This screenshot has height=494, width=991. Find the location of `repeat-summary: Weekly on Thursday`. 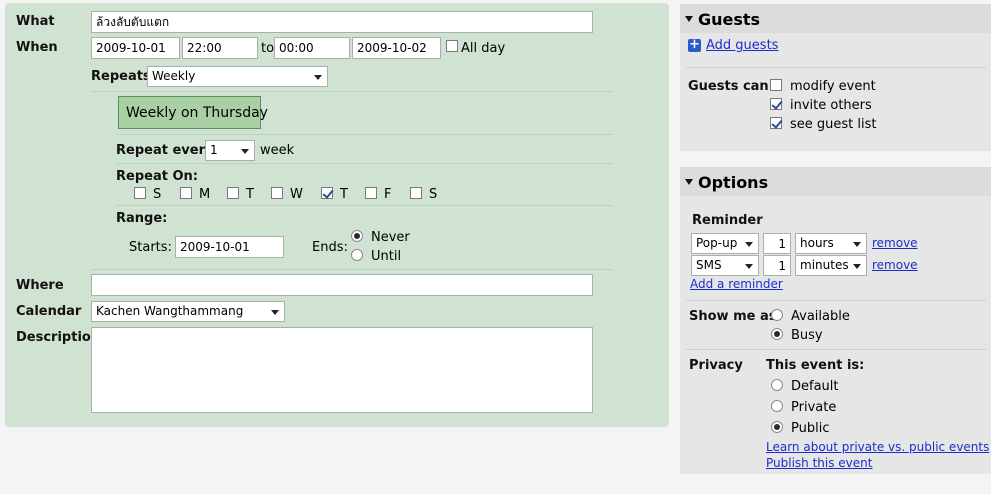

repeat-summary: Weekly on Thursday is located at coordinates (193, 112).